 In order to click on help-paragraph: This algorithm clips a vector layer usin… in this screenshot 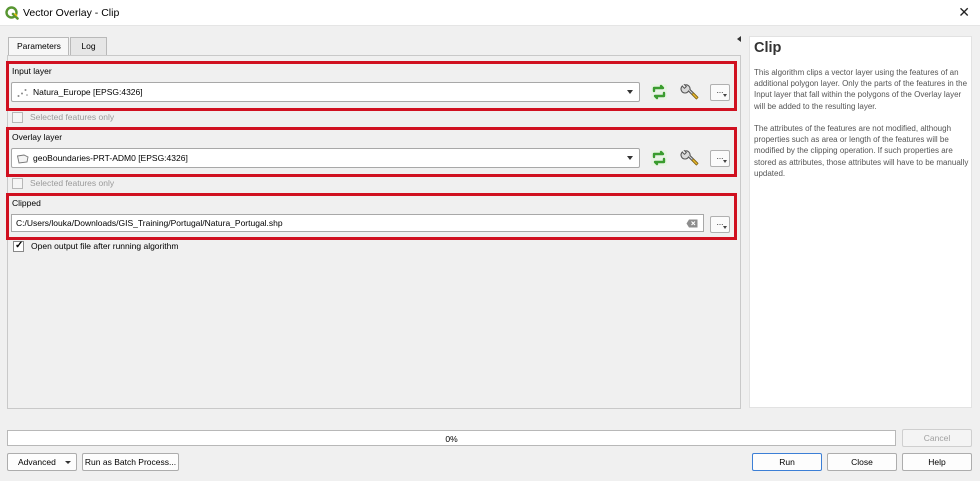, I will do `click(861, 89)`.